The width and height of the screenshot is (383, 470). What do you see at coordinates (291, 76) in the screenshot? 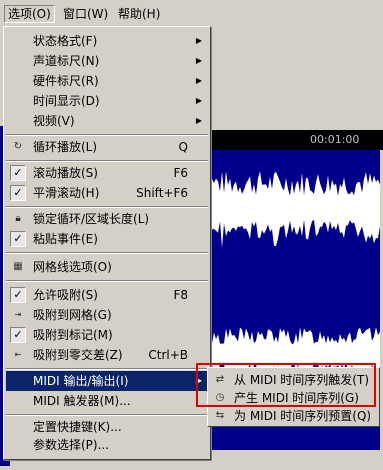
I see `toolbar-area` at bounding box center [291, 76].